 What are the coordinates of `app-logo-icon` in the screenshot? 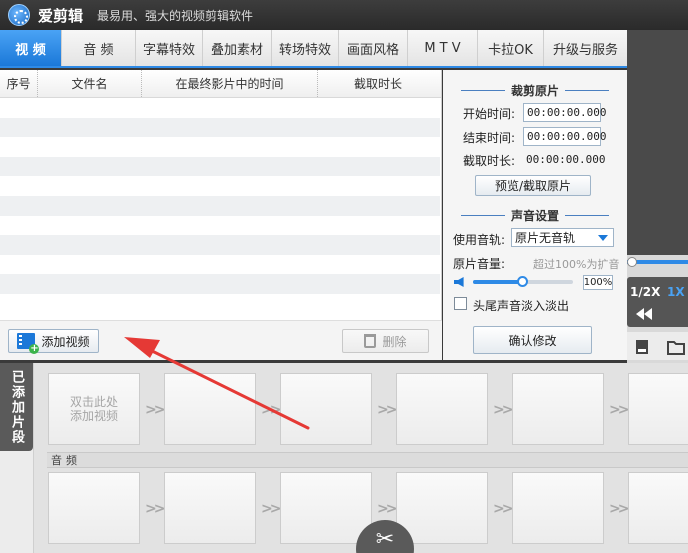 It's located at (19, 15).